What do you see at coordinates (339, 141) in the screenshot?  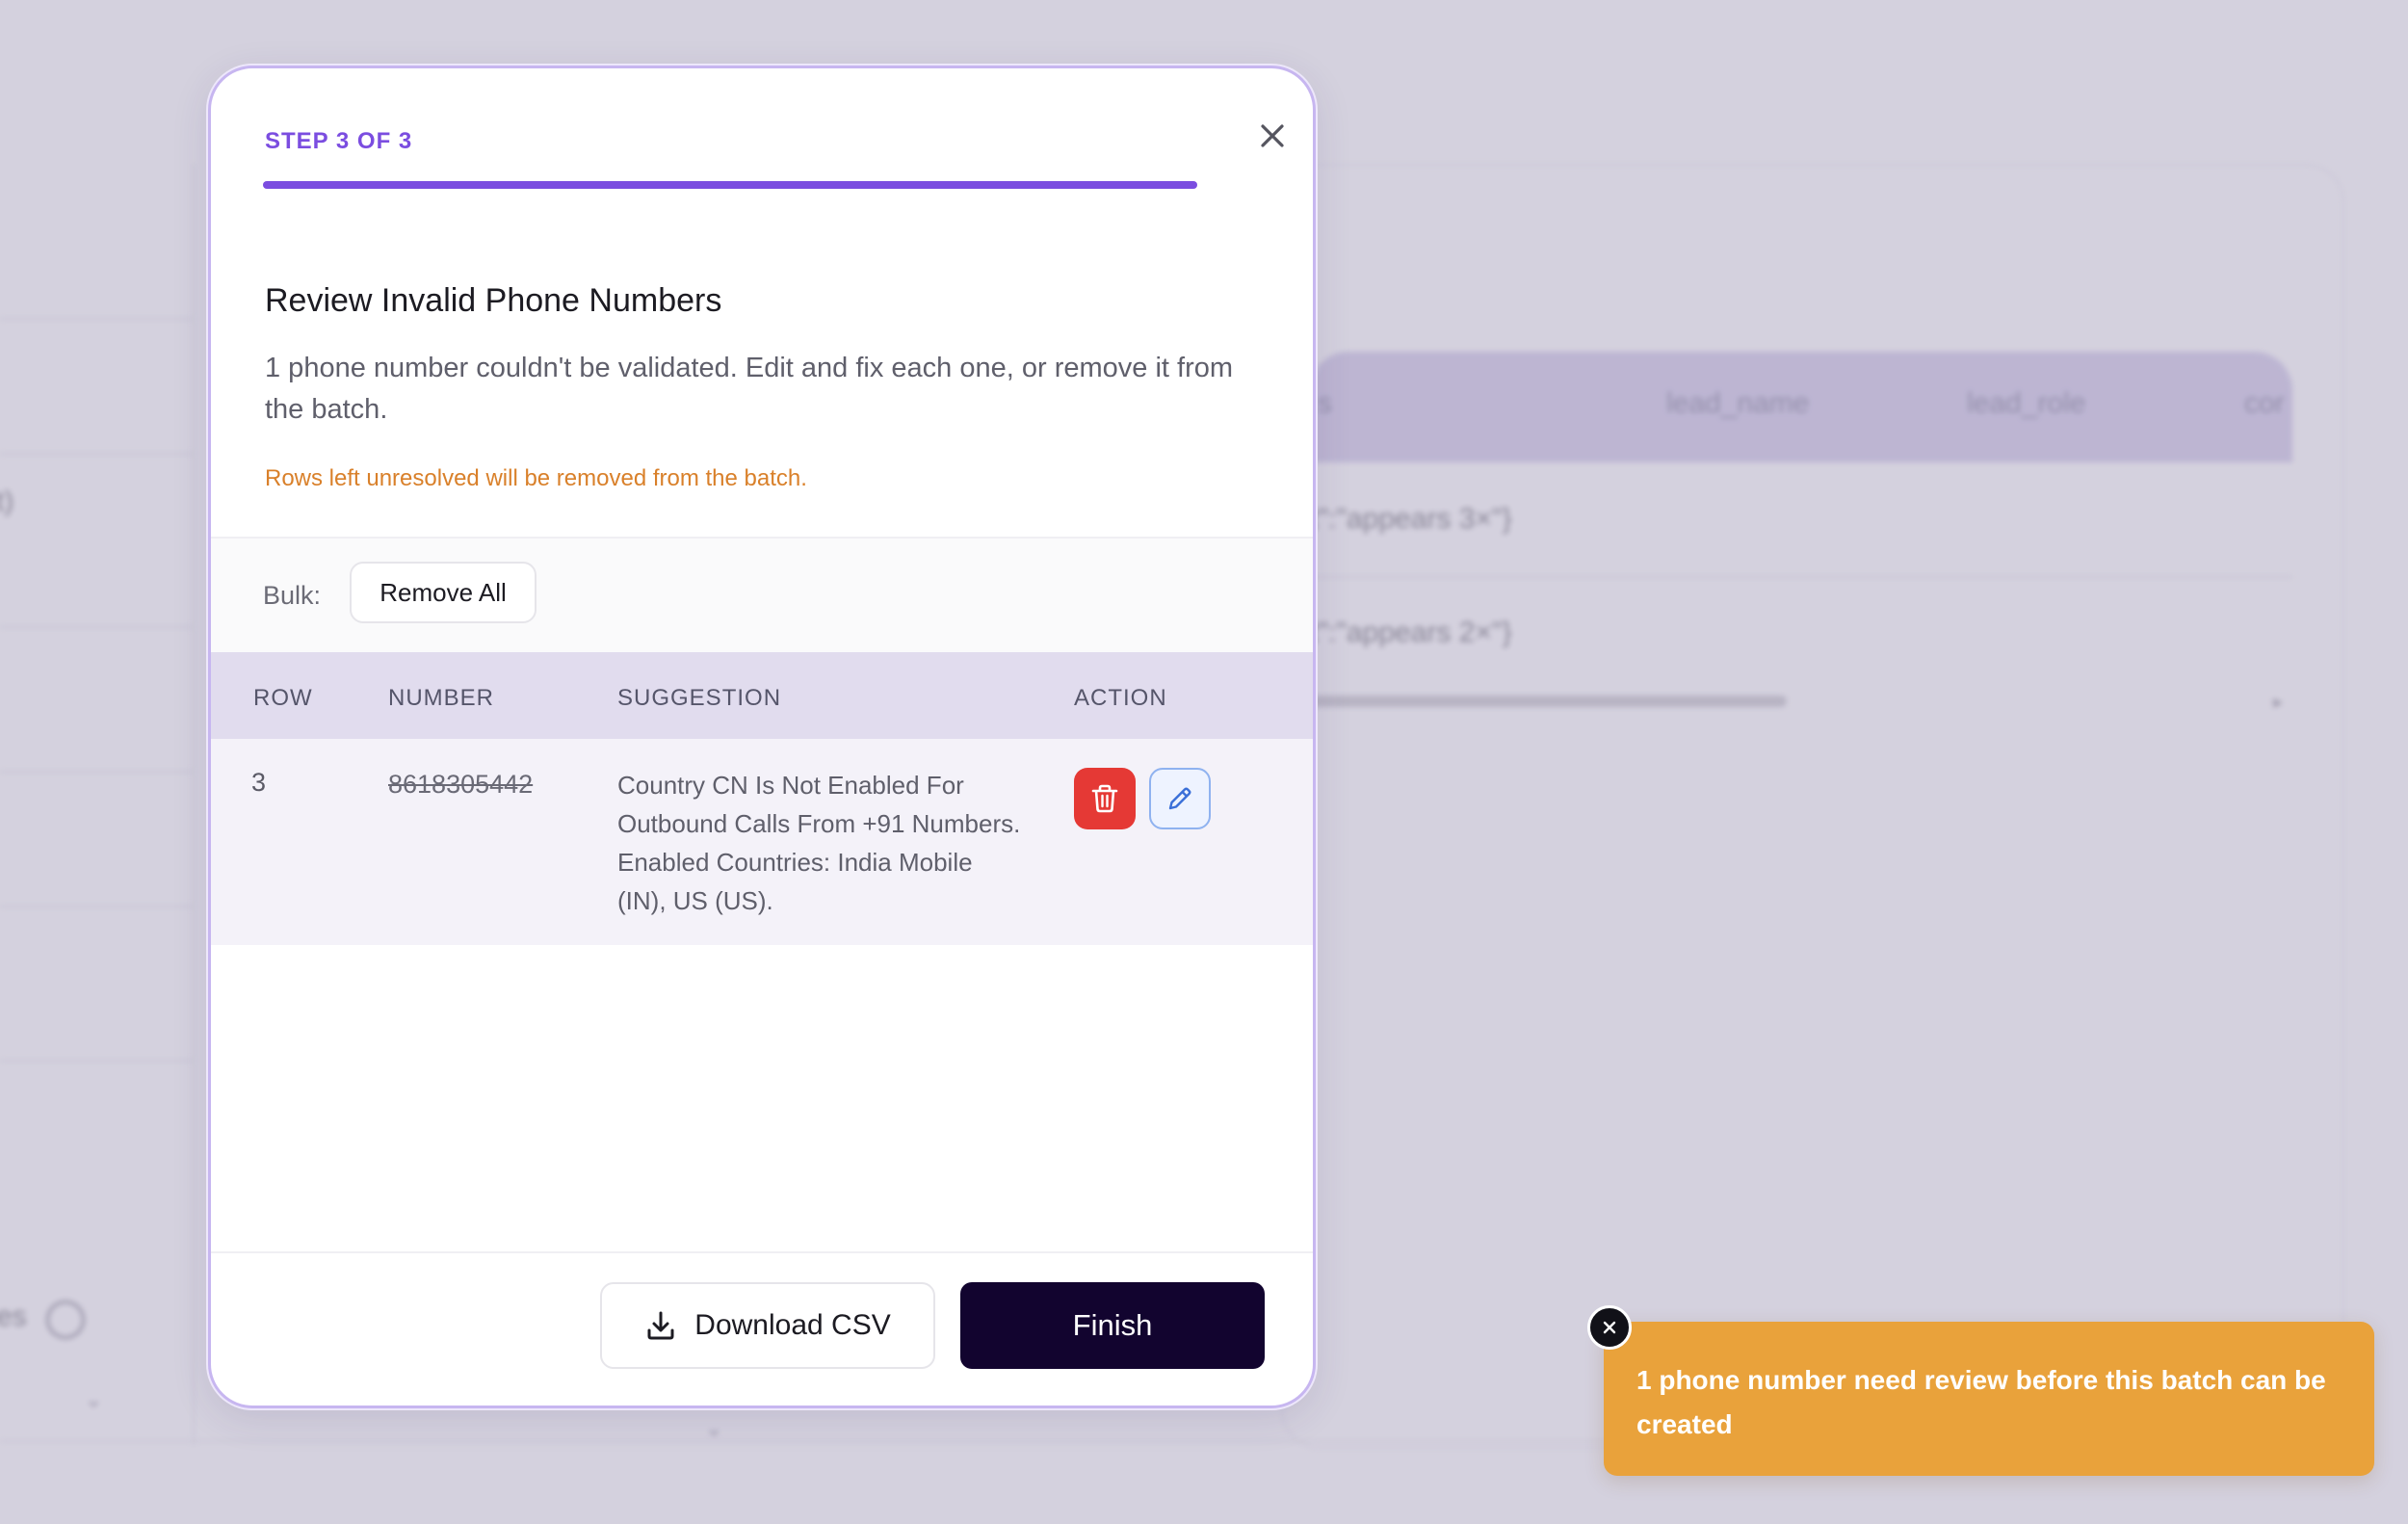 I see `step-indicator: STEP 3 OF 3` at bounding box center [339, 141].